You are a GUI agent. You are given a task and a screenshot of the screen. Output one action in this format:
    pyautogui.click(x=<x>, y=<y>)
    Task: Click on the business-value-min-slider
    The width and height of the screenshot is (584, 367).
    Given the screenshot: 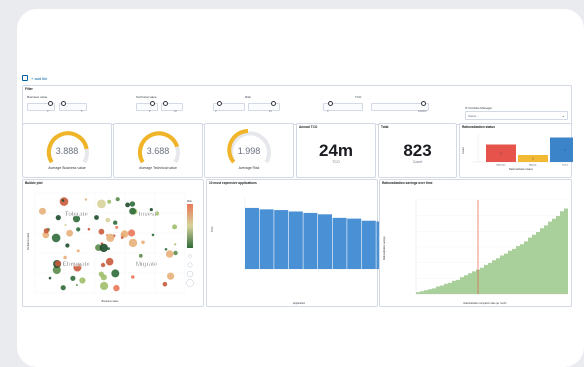 What is the action you would take?
    pyautogui.click(x=41, y=106)
    